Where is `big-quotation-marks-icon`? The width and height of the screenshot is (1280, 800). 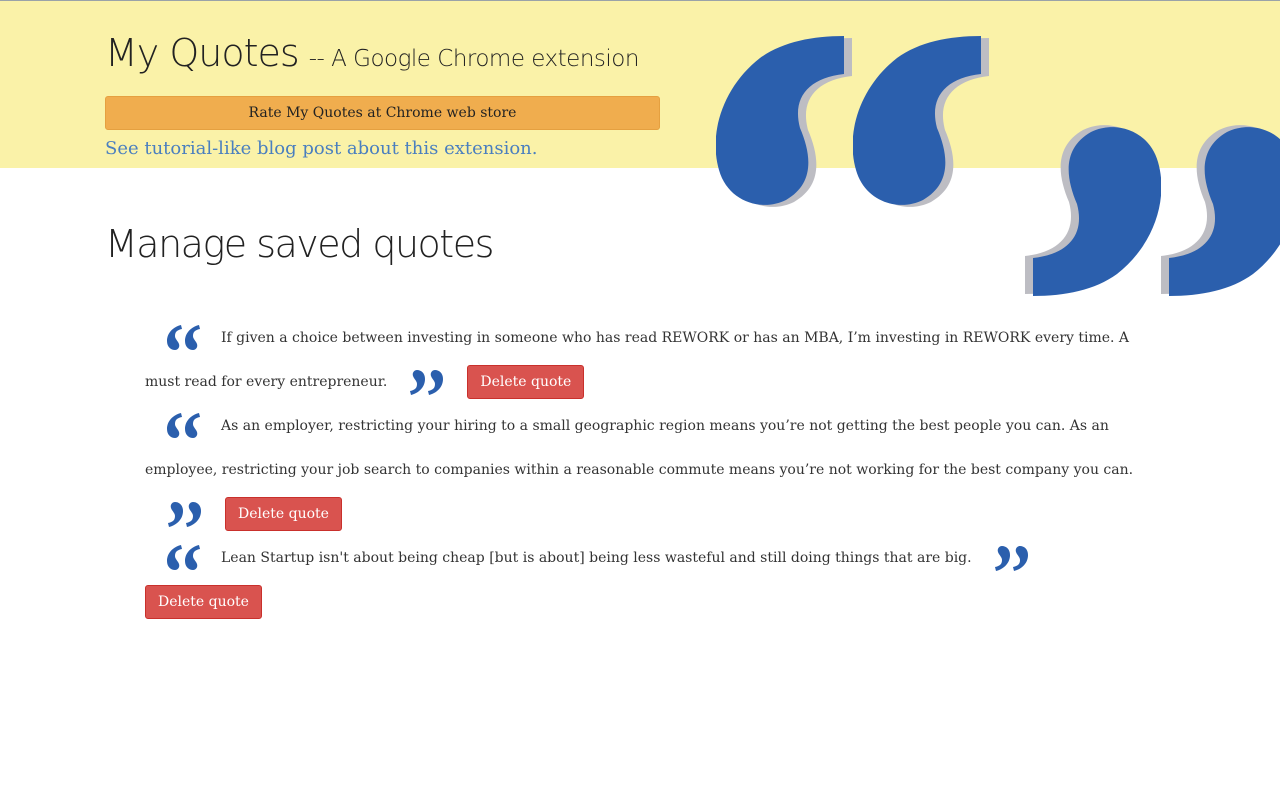 big-quotation-marks-icon is located at coordinates (998, 166).